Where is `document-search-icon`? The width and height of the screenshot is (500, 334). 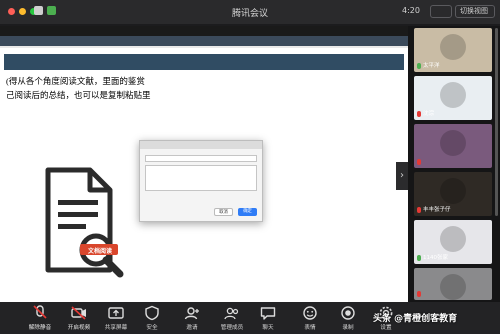 document-search-icon is located at coordinates (84, 222).